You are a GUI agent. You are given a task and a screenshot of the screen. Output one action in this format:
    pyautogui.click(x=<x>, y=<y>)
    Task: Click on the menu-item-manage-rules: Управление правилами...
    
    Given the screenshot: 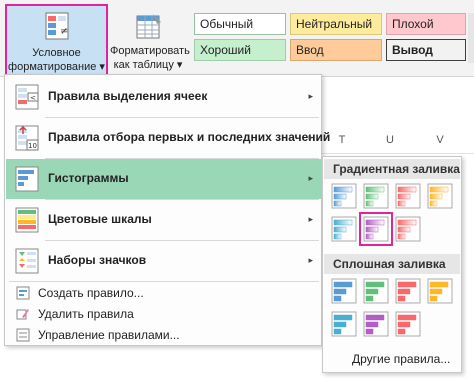 What is the action you would take?
    pyautogui.click(x=163, y=335)
    